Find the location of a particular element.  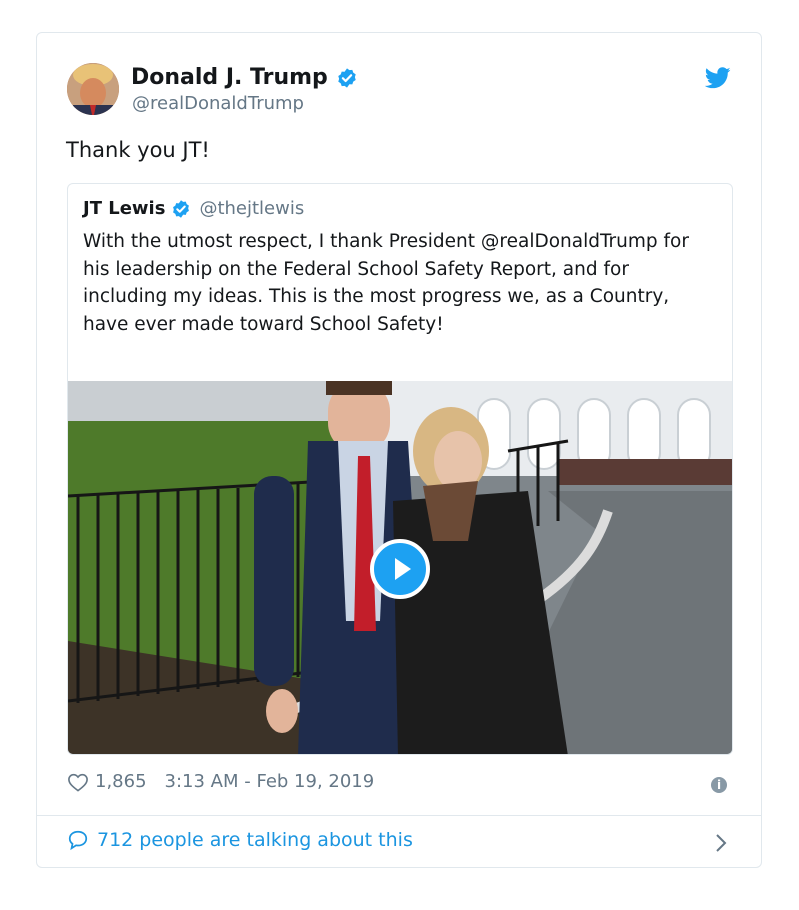

author-name: Donald J. Trump is located at coordinates (244, 77).